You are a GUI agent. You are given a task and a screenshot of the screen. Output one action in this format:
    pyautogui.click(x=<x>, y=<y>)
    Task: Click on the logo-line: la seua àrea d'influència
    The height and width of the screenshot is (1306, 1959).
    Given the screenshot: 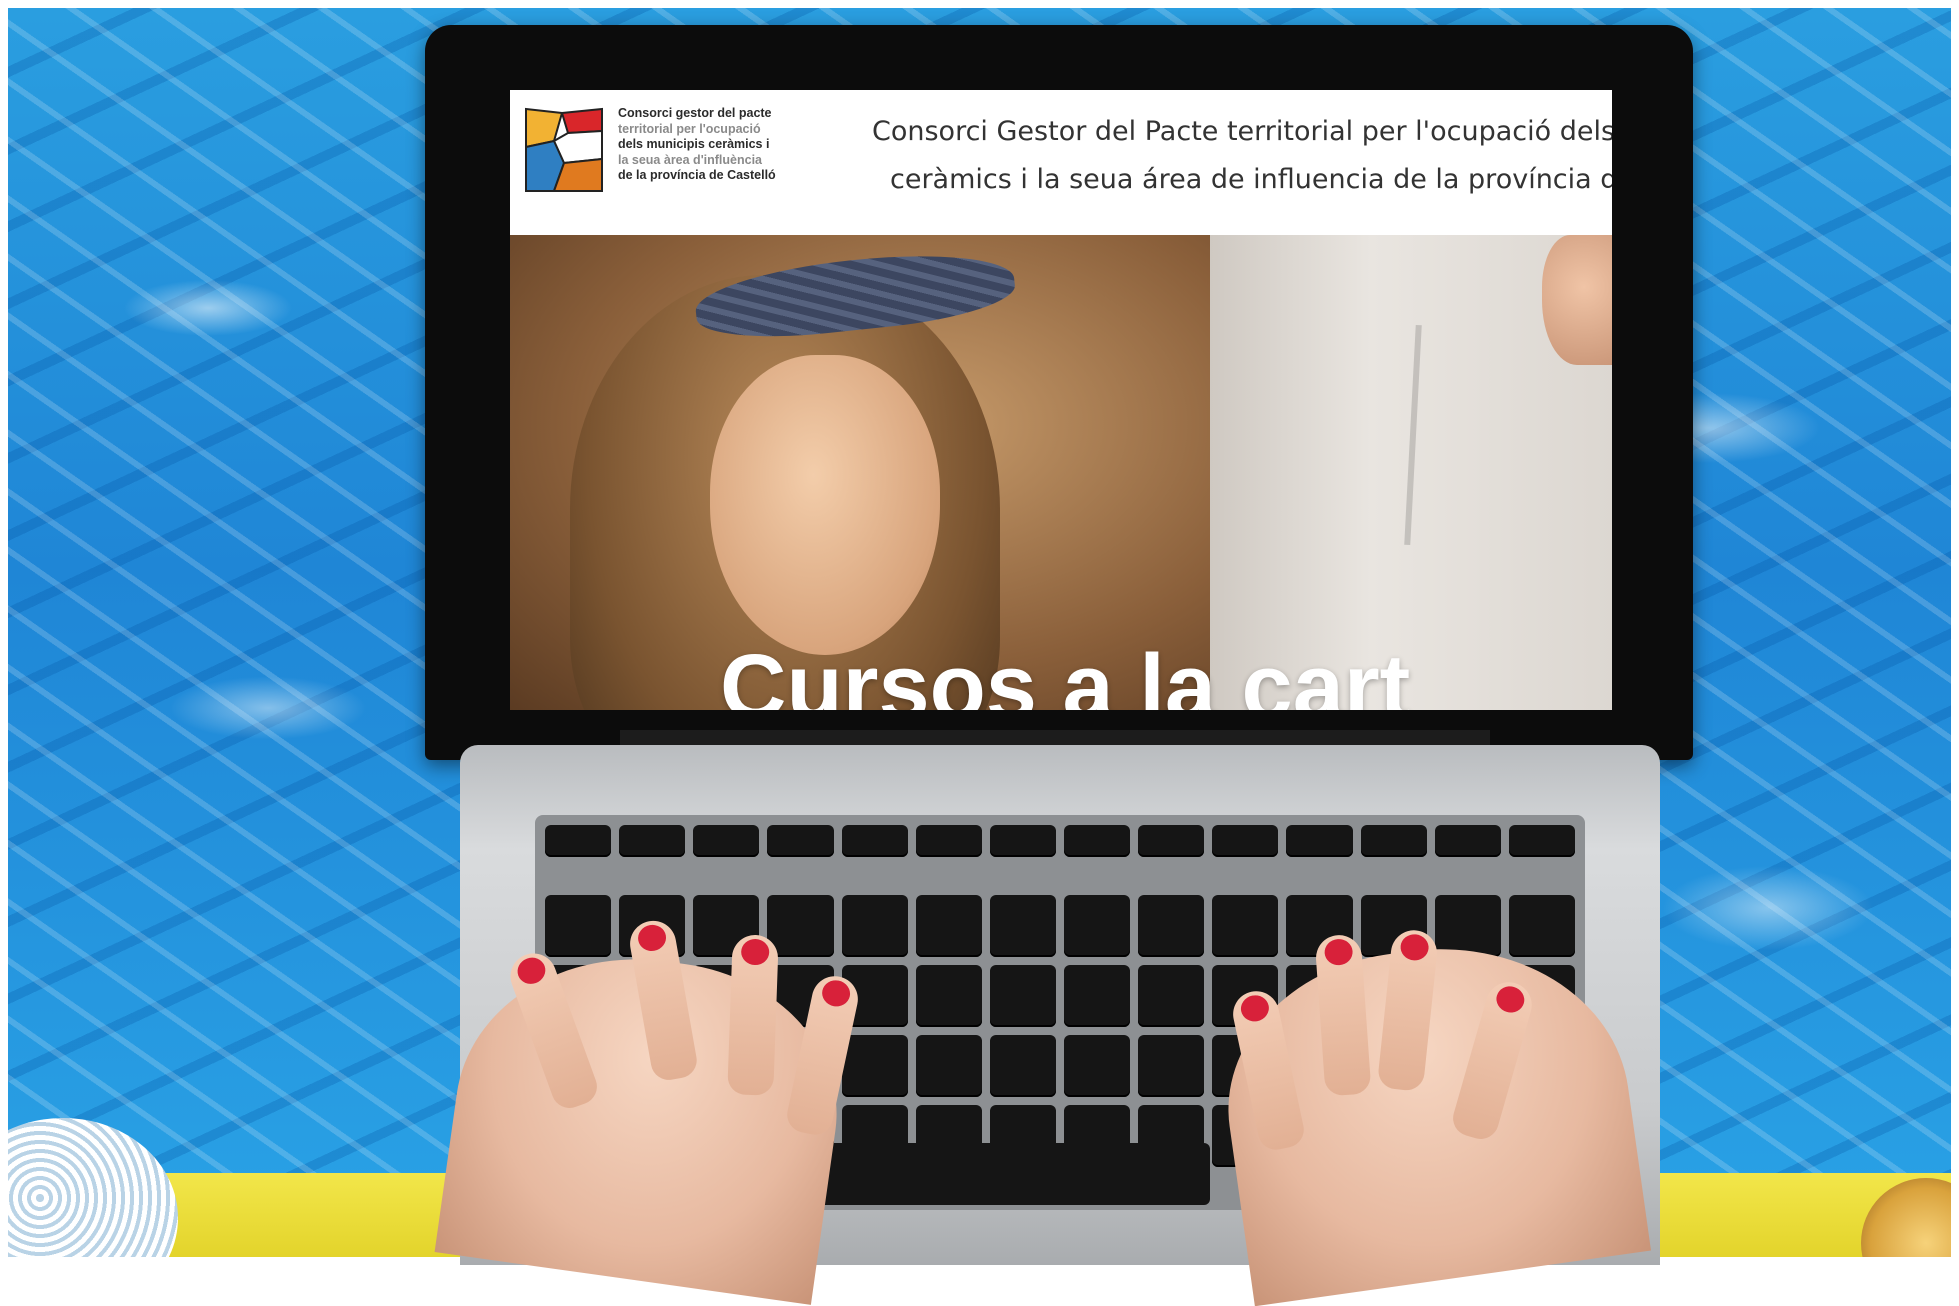 What is the action you would take?
    pyautogui.click(x=690, y=159)
    